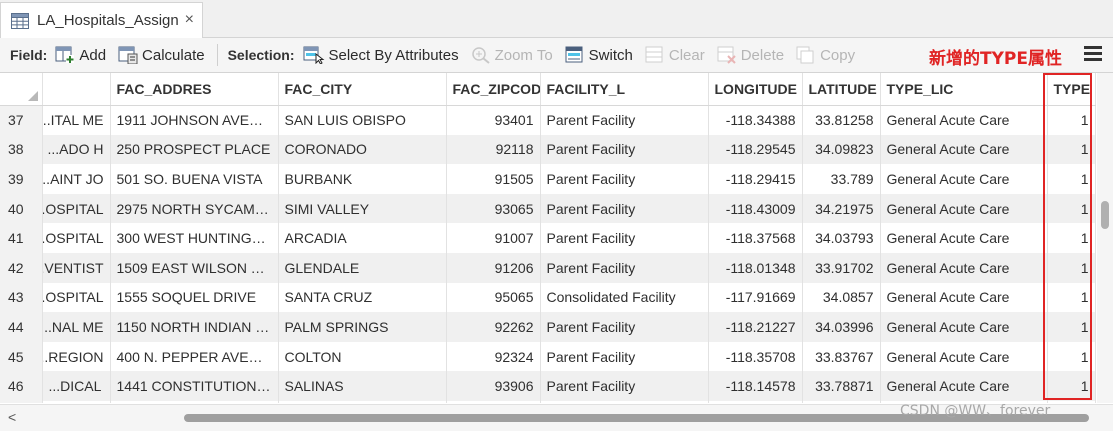 This screenshot has height=431, width=1113. What do you see at coordinates (189, 20) in the screenshot?
I see `close-icon: ×` at bounding box center [189, 20].